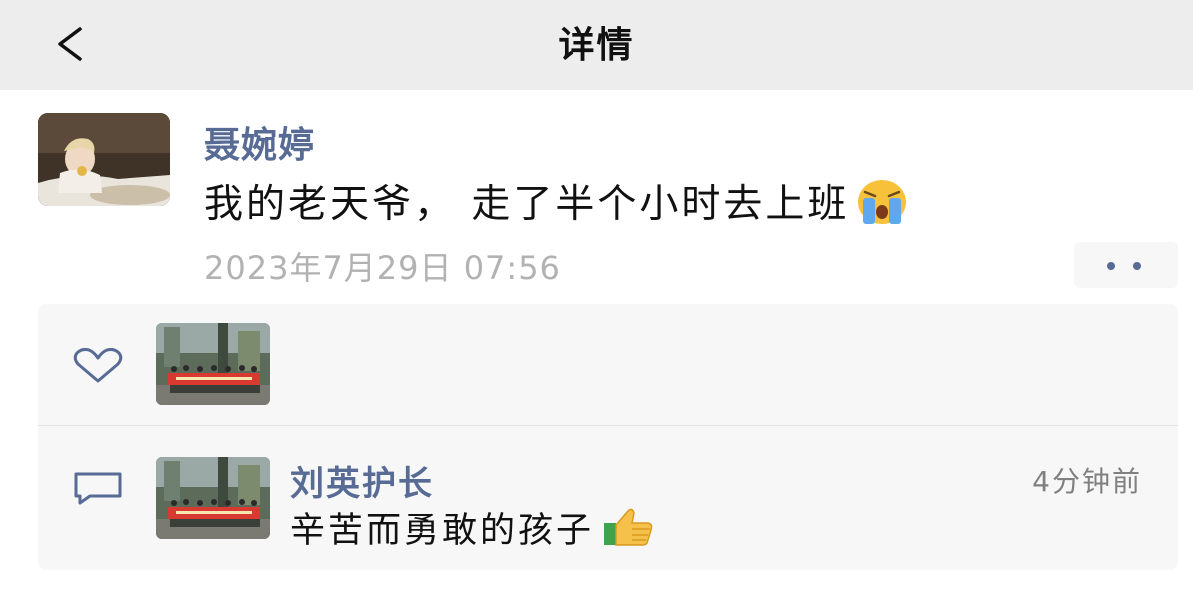 This screenshot has width=1193, height=593. What do you see at coordinates (1126, 265) in the screenshot?
I see `more-actions-button` at bounding box center [1126, 265].